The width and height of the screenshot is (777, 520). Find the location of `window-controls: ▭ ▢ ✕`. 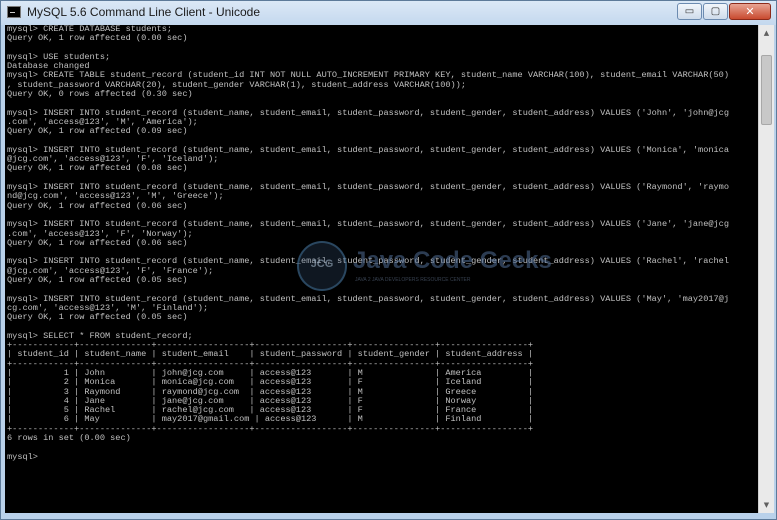

window-controls: ▭ ▢ ✕ is located at coordinates (723, 11).